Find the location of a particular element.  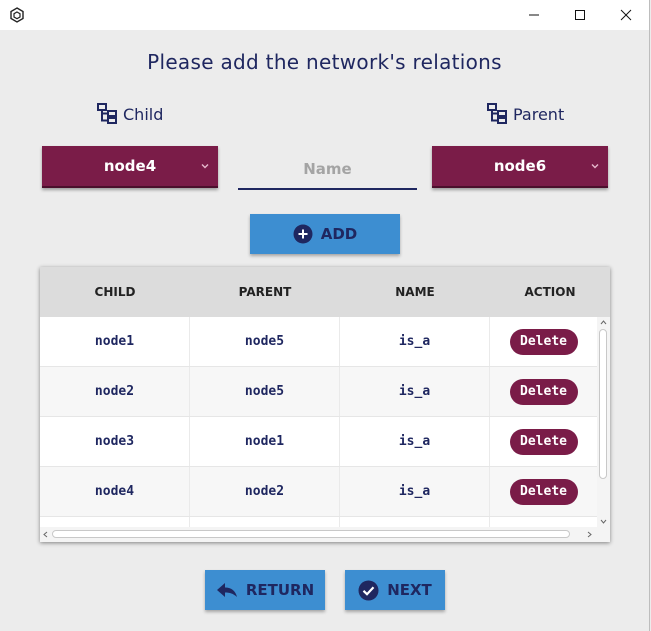

minimize-icon is located at coordinates (534, 15).